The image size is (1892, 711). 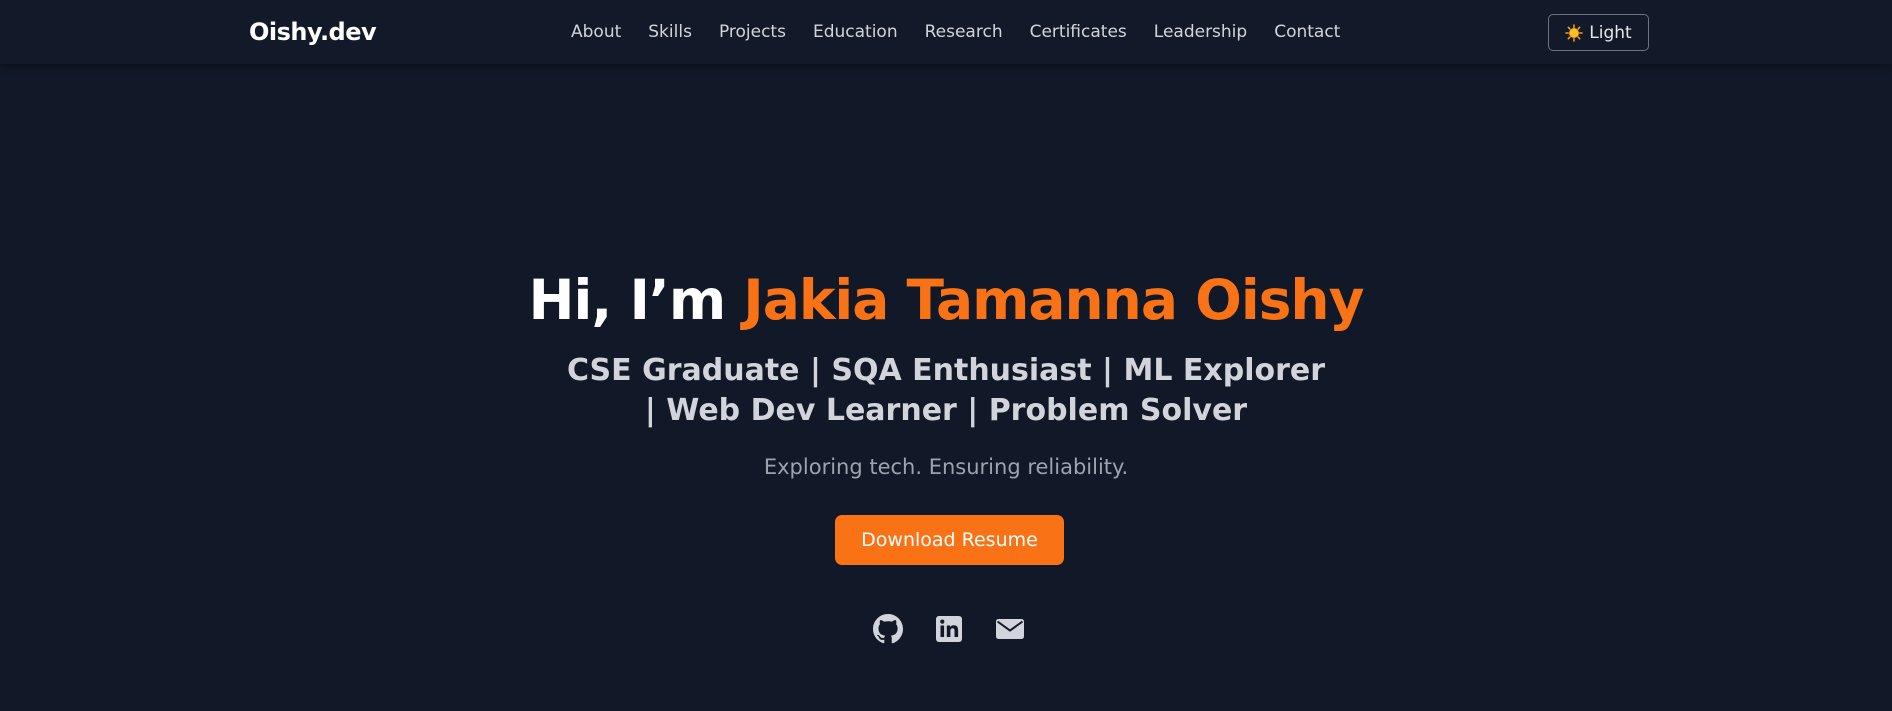 What do you see at coordinates (313, 32) in the screenshot?
I see `brand-logo: Oishy.dev` at bounding box center [313, 32].